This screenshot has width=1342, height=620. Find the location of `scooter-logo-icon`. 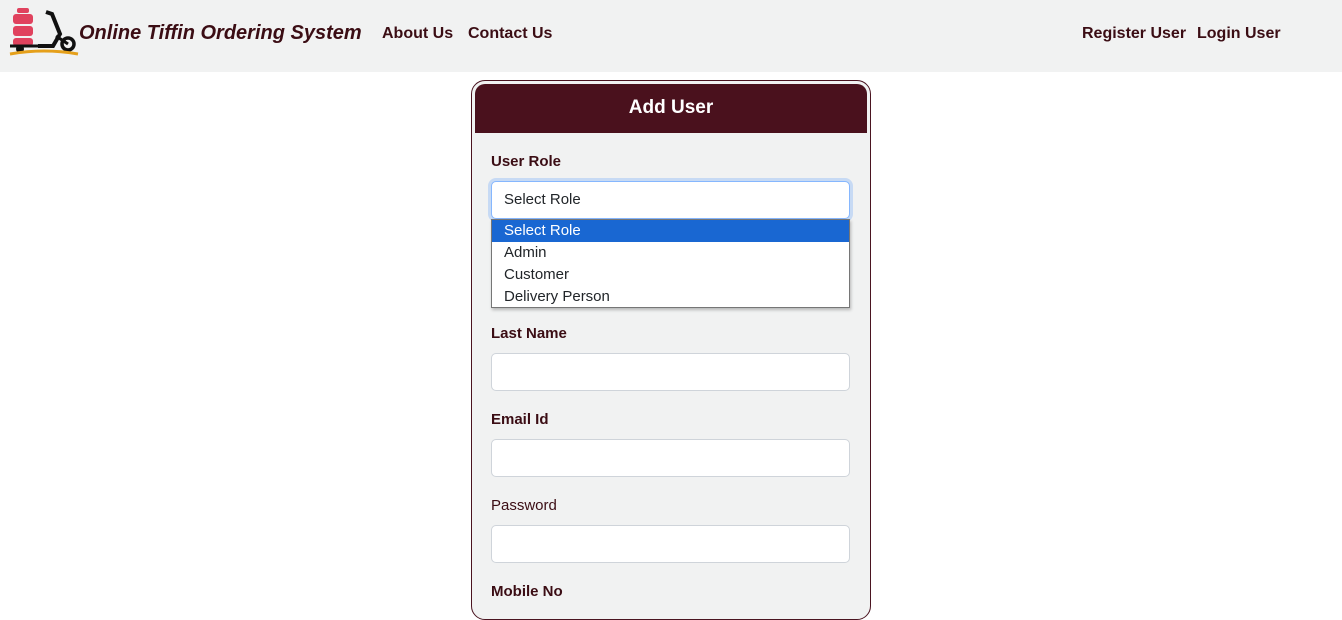

scooter-logo-icon is located at coordinates (44, 33).